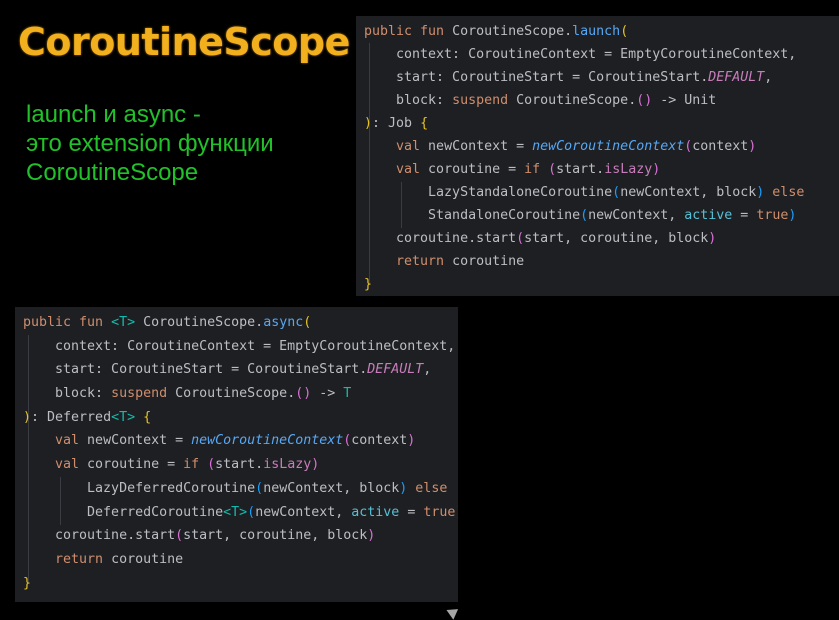 Image resolution: width=839 pixels, height=620 pixels. I want to click on code-line: public fun CoroutineScope.launch(, so click(496, 31).